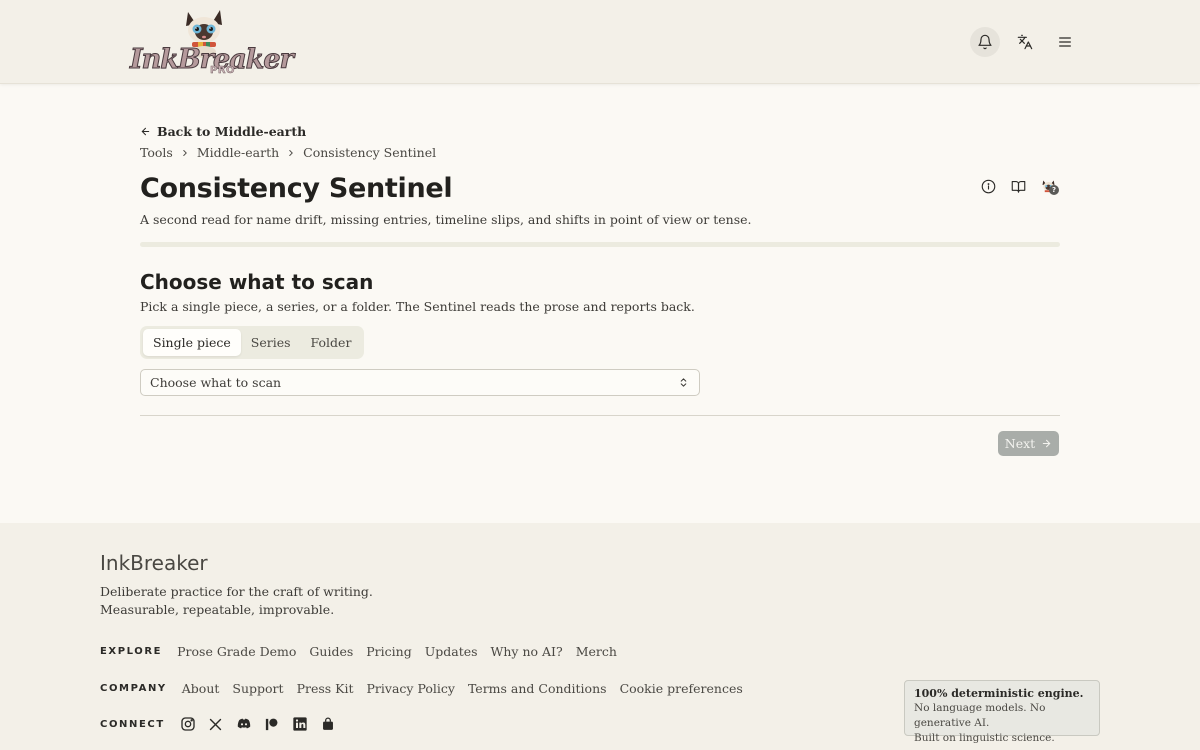 This screenshot has width=1200, height=750. I want to click on footer-tagline-2: Measurable, repeatable, improvable., so click(217, 609).